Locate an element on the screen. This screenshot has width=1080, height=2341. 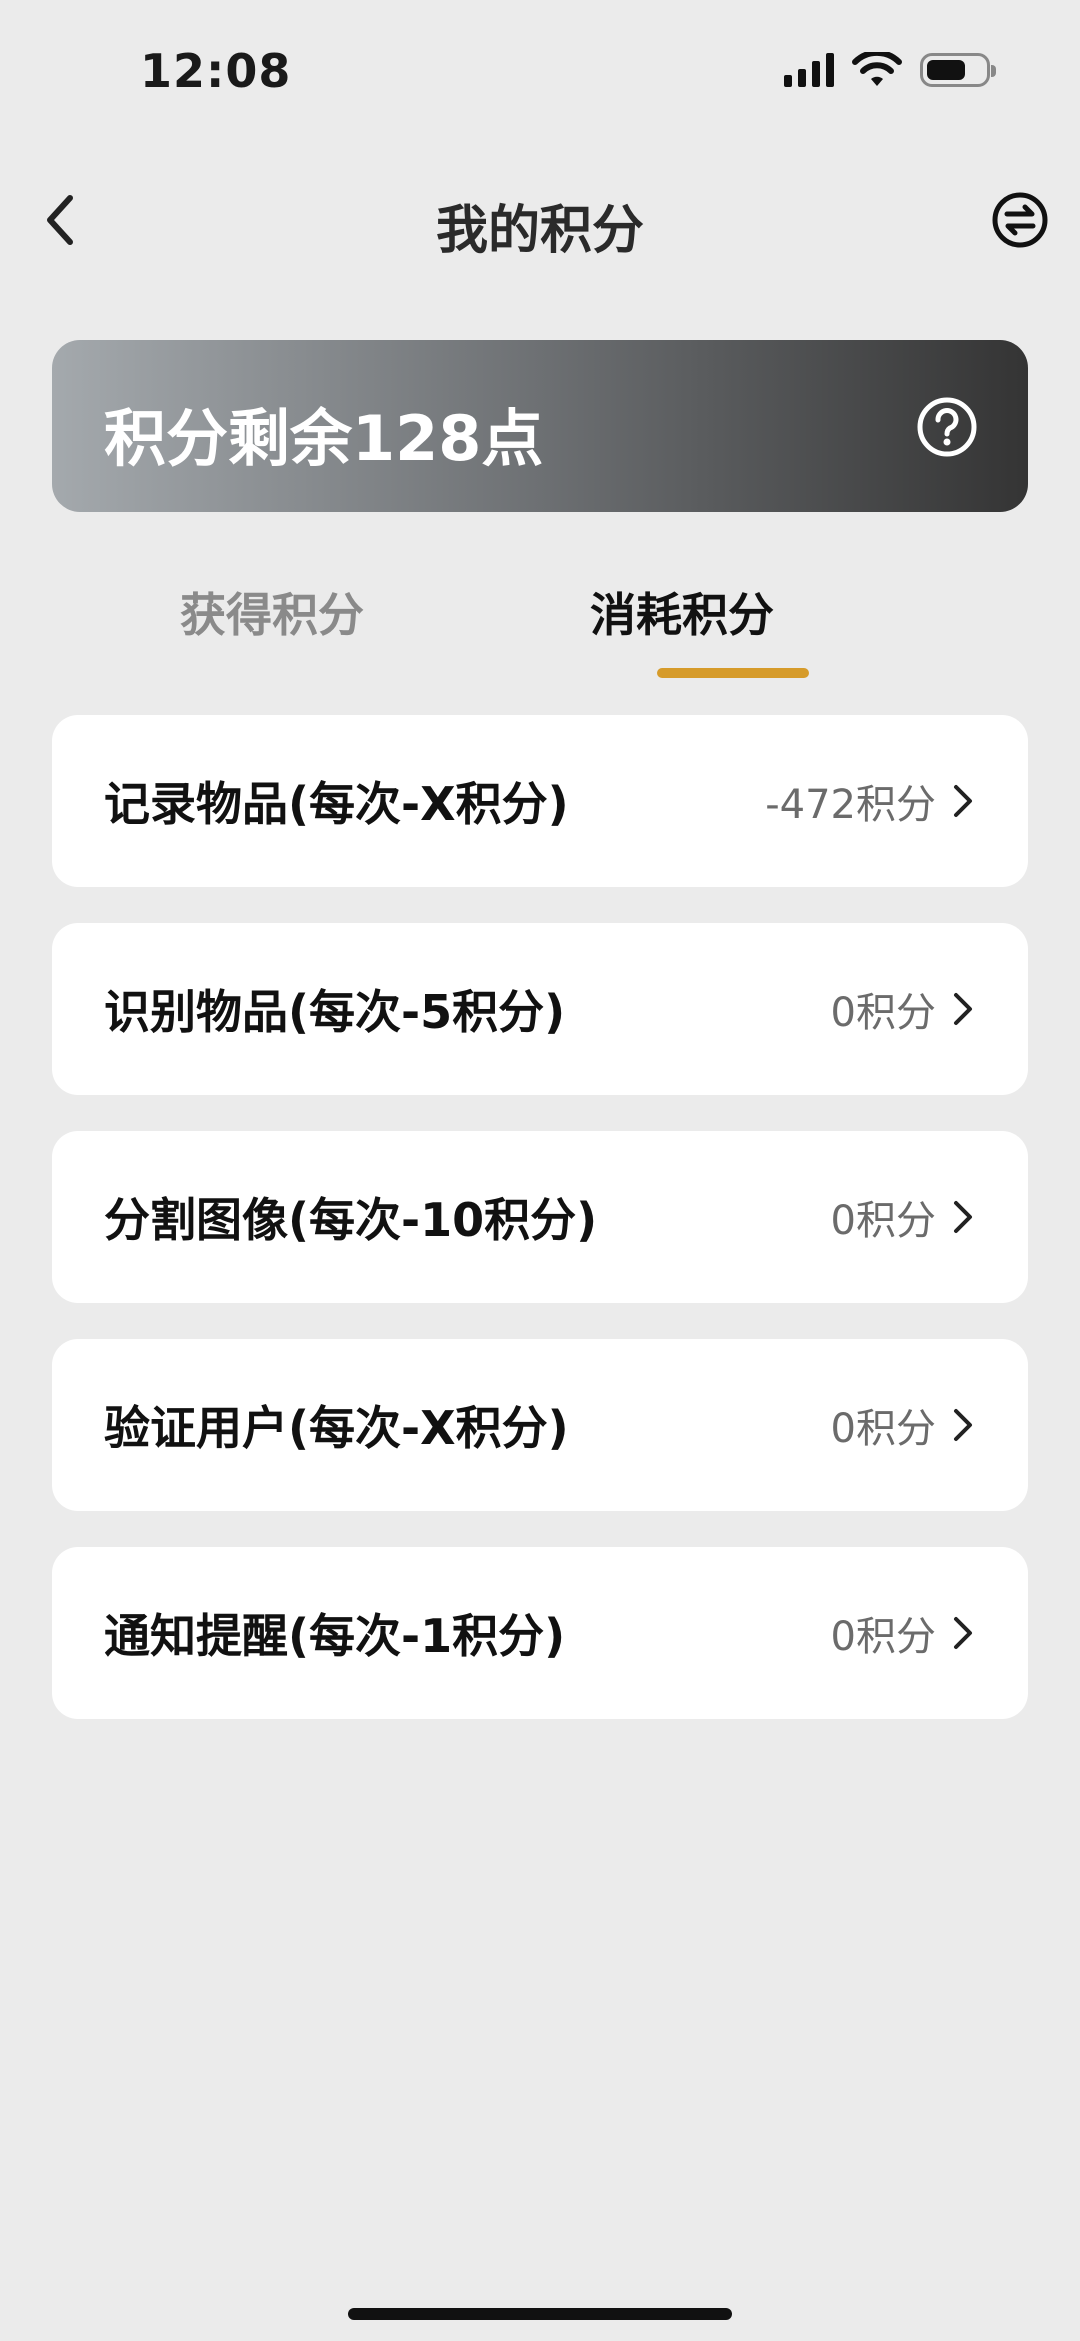
battery-icon is located at coordinates (958, 70).